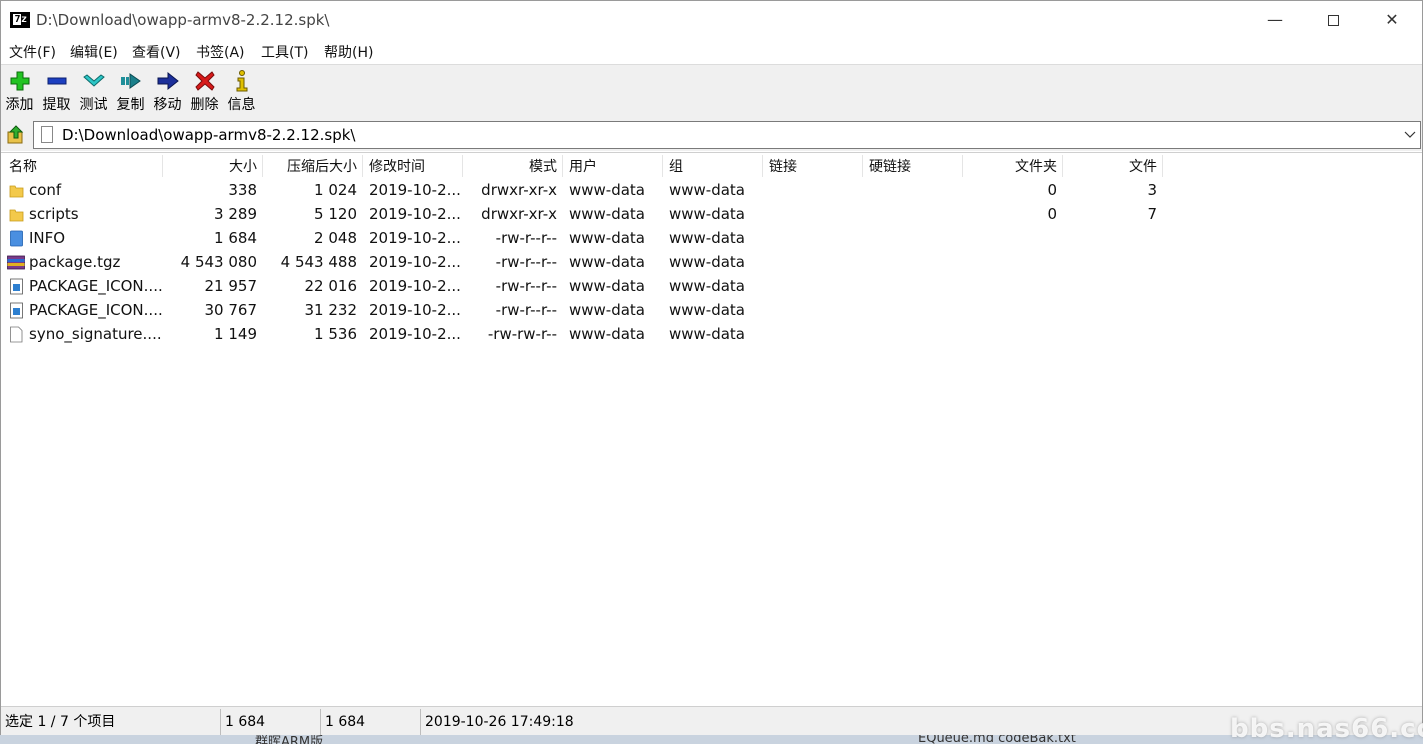  I want to click on cell-packed: 1 536, so click(335, 334).